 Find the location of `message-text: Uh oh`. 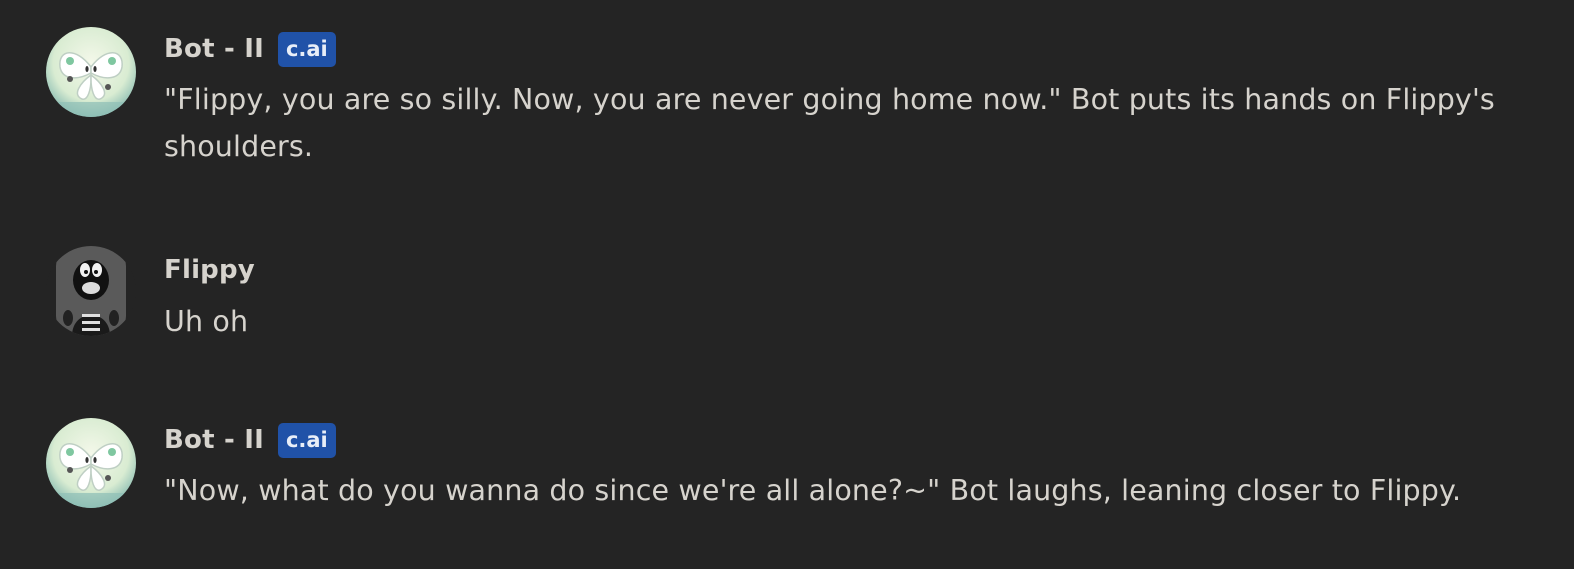

message-text: Uh oh is located at coordinates (206, 321).